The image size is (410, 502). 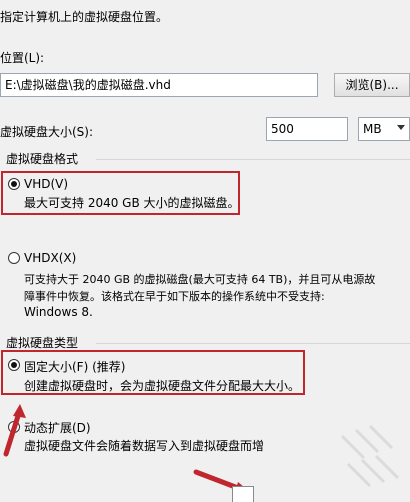 I want to click on vhdx-description-line-3: Windows 8., so click(x=58, y=312).